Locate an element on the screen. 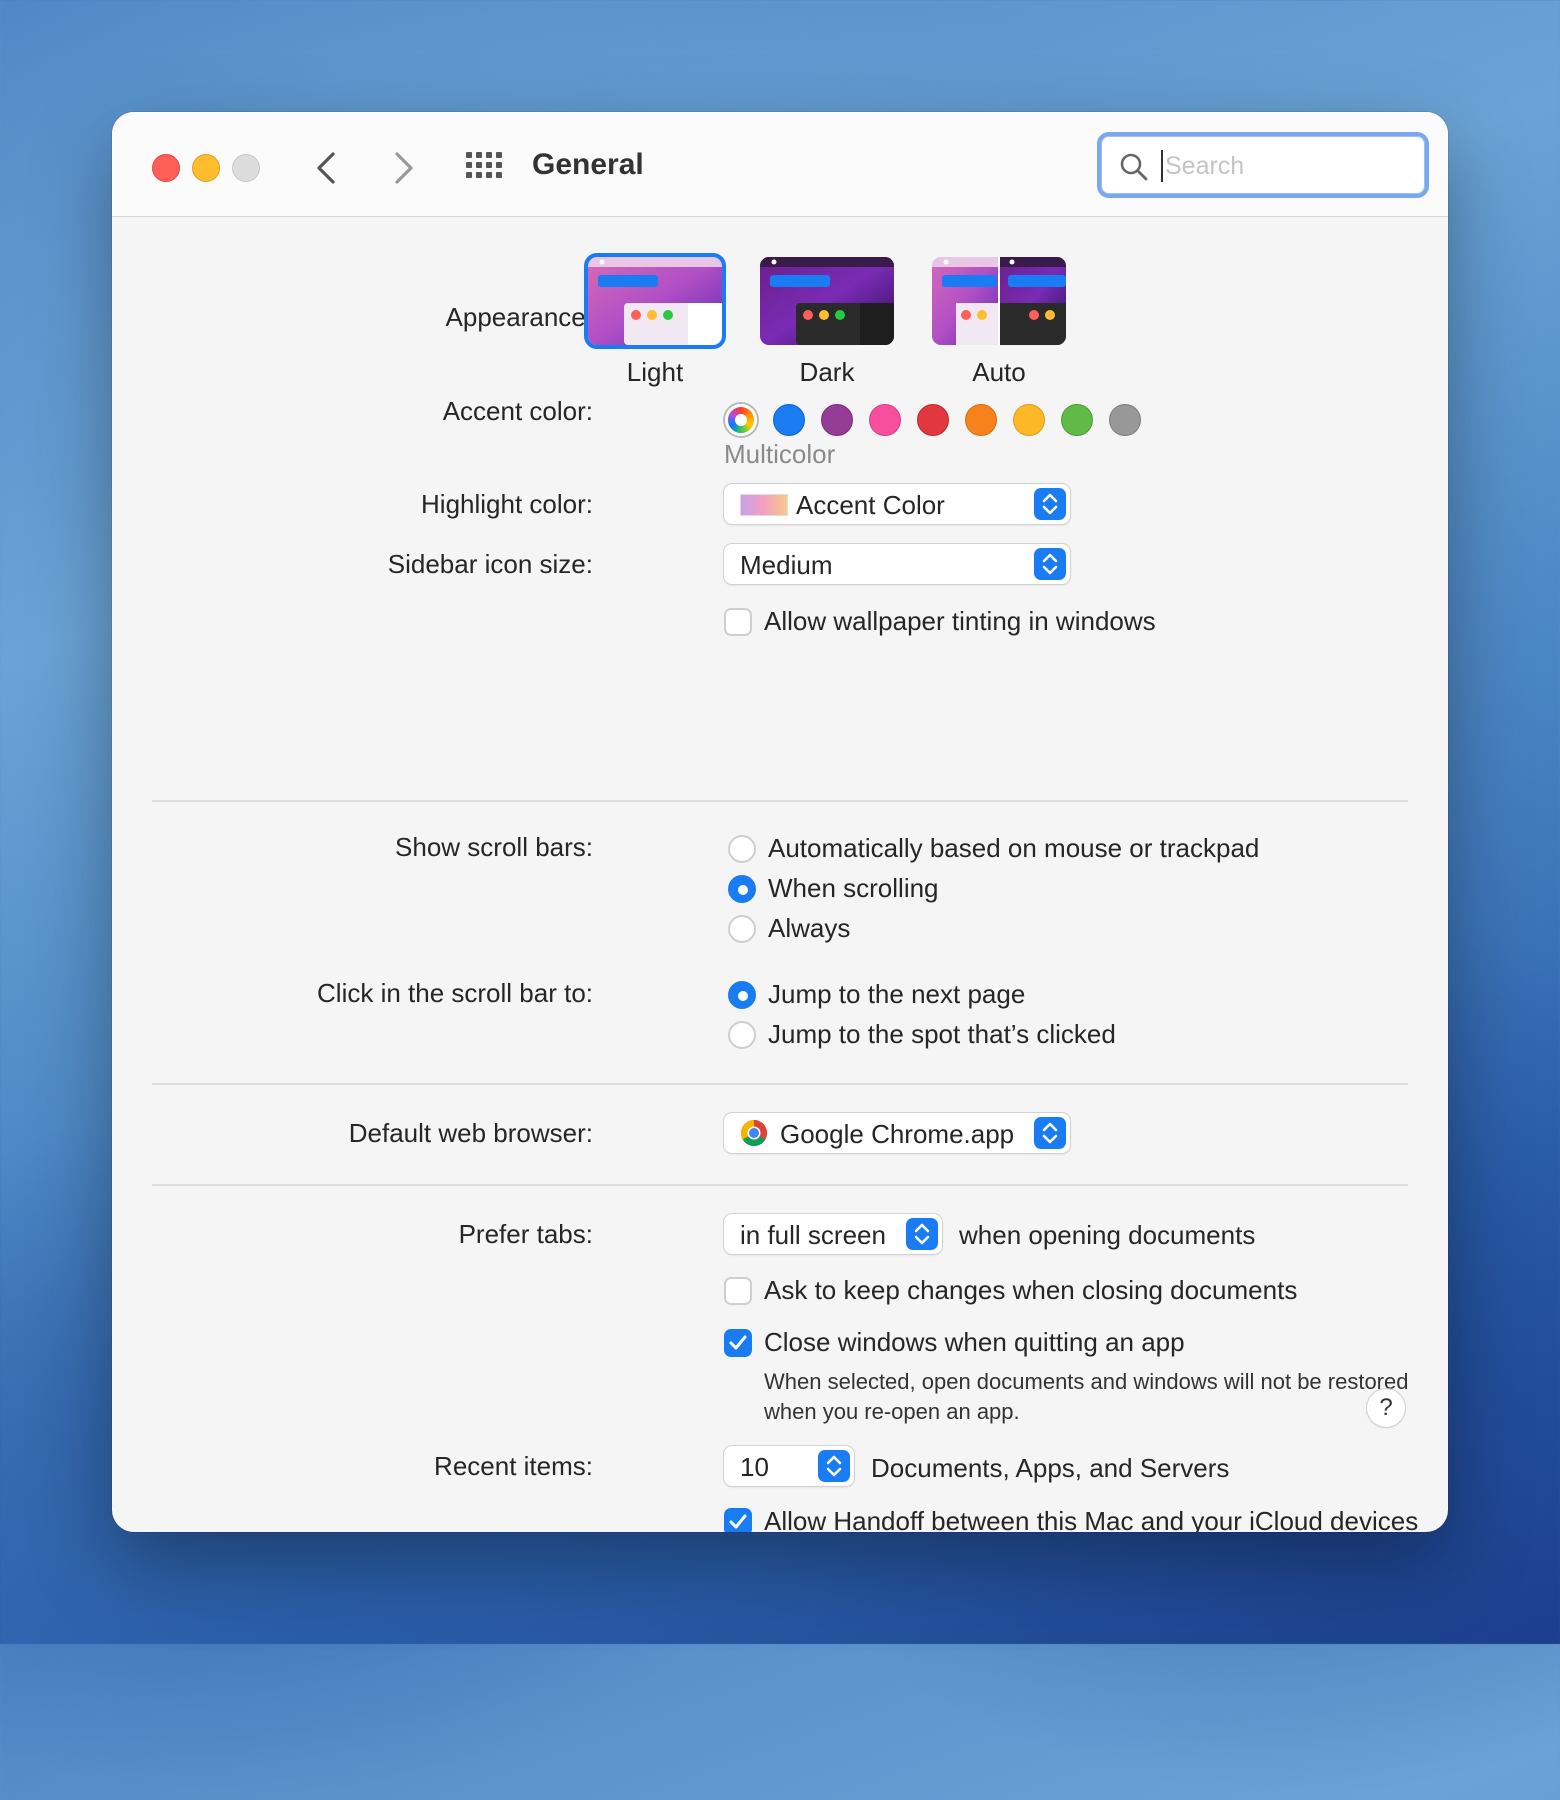 The image size is (1560, 1800). accent-purple-swatch is located at coordinates (837, 420).